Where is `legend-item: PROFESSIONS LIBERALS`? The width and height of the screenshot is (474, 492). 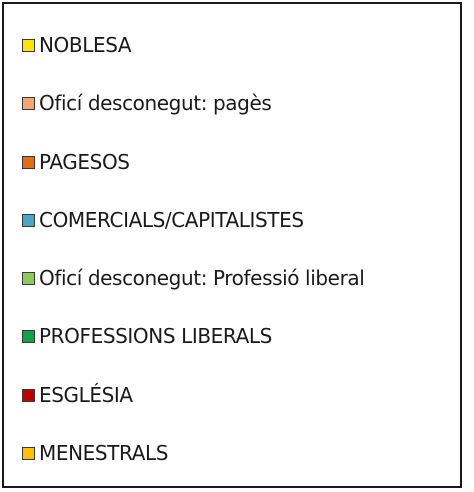
legend-item: PROFESSIONS LIBERALS is located at coordinates (147, 336).